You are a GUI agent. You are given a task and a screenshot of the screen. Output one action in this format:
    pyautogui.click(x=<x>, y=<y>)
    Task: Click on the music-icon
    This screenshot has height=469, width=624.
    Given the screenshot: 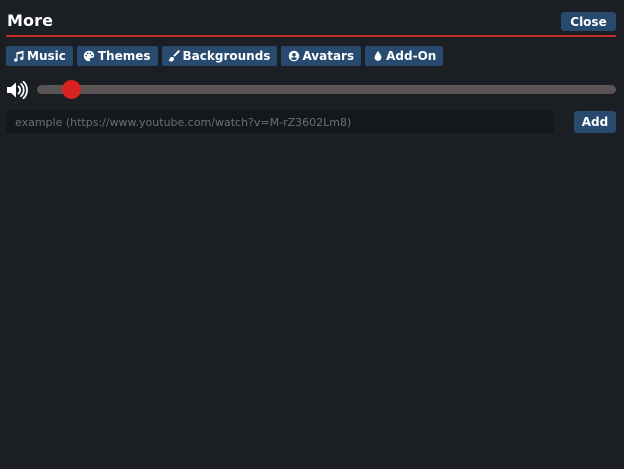 What is the action you would take?
    pyautogui.click(x=18, y=56)
    